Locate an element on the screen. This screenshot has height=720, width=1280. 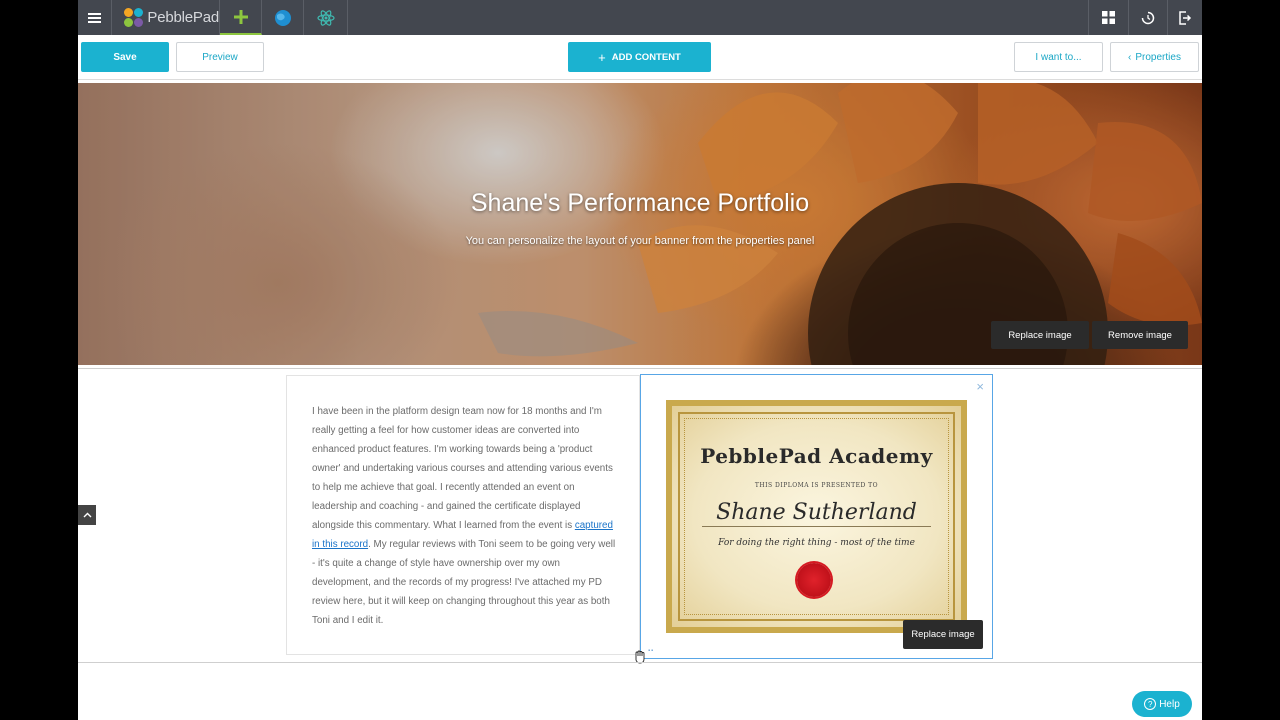
red-seal-icon is located at coordinates (814, 580).